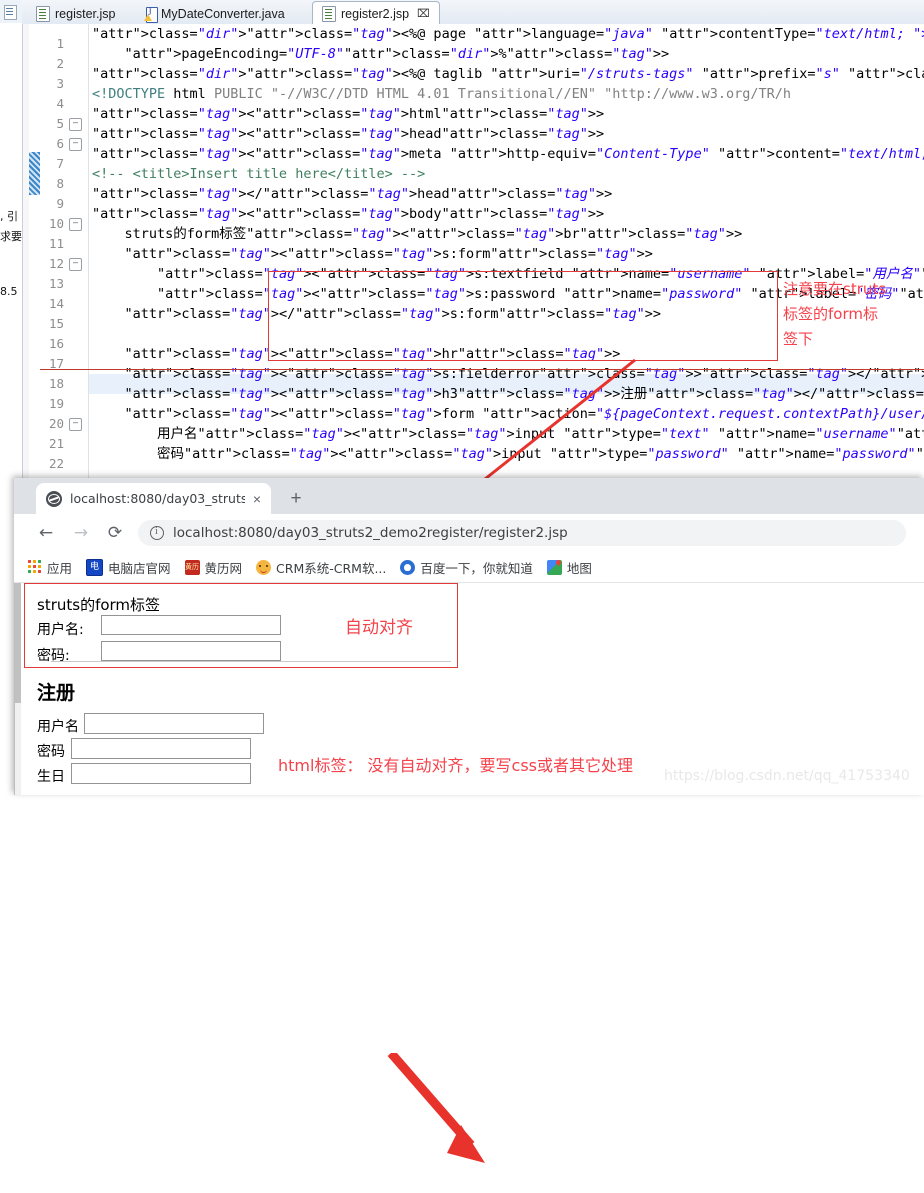 The image size is (924, 1193). What do you see at coordinates (115, 533) in the screenshot?
I see `reload-button: ⟳` at bounding box center [115, 533].